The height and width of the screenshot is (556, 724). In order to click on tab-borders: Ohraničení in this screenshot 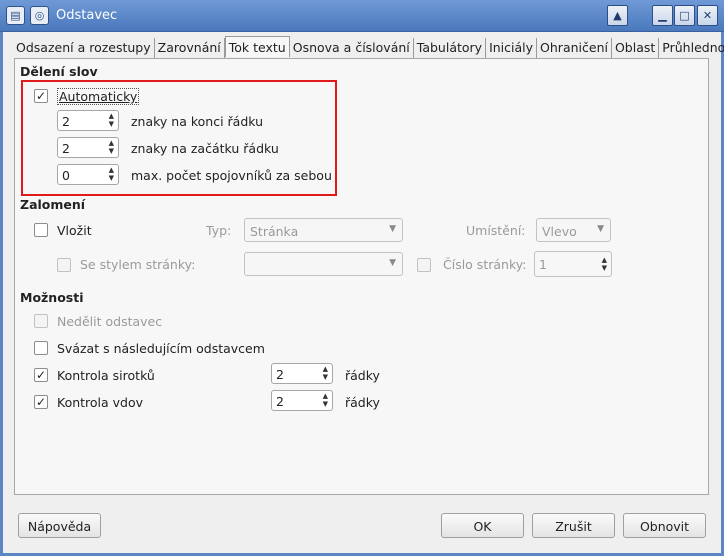, I will do `click(574, 48)`.